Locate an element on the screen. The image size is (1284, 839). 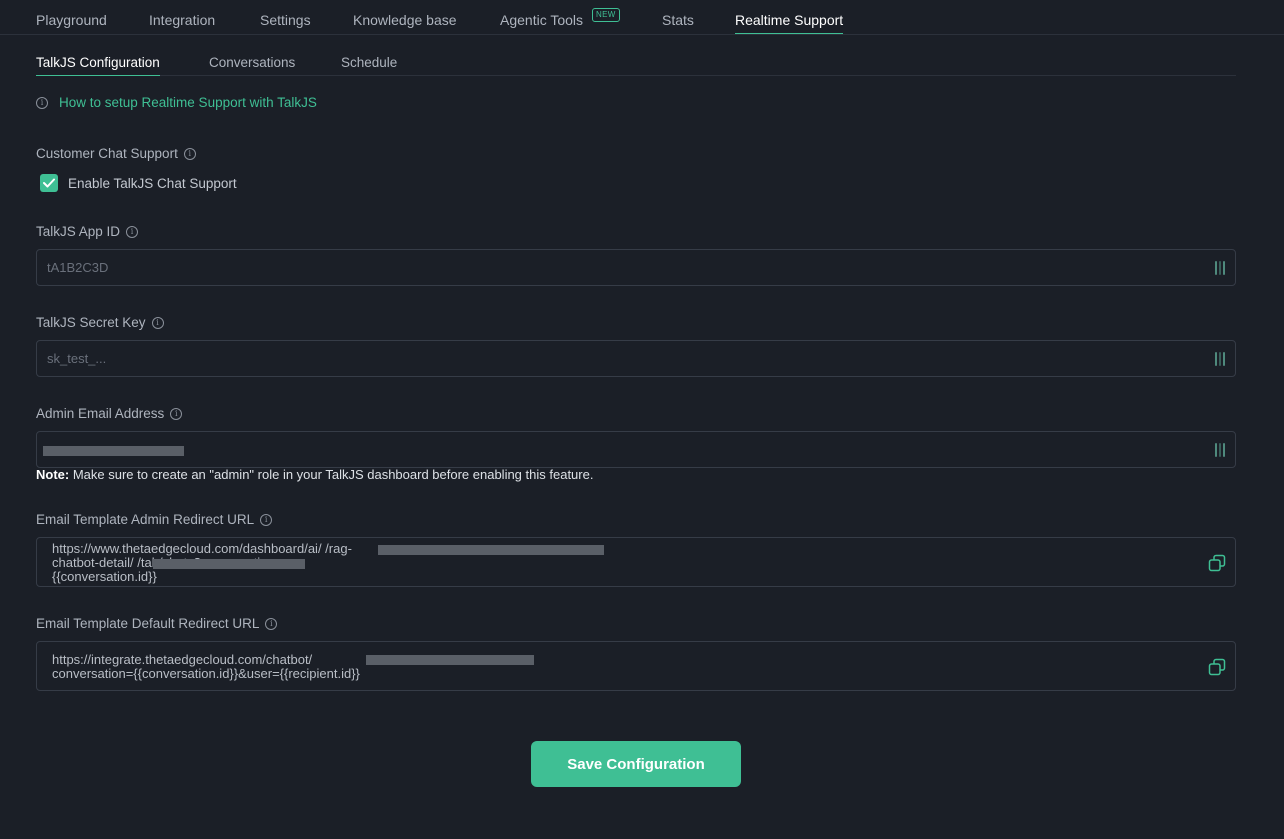
secret-key-input is located at coordinates (627, 358).